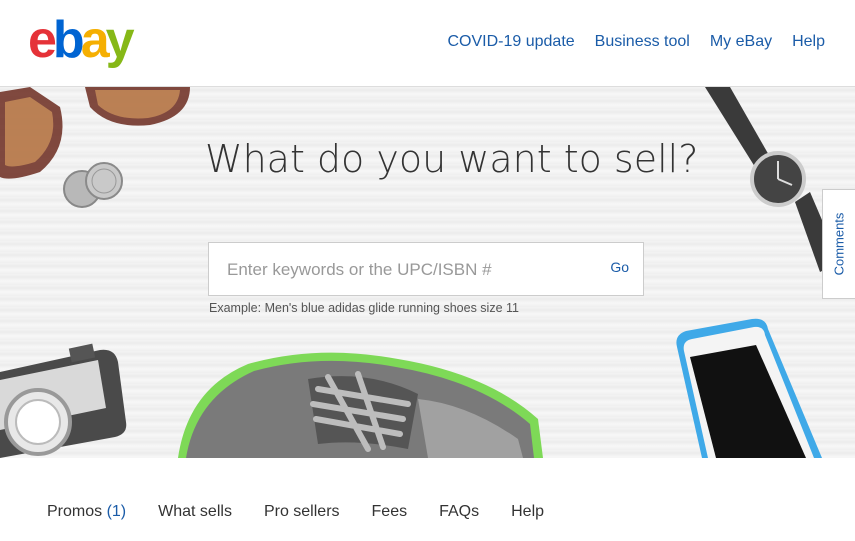 This screenshot has height=541, width=855. I want to click on ebay-logo: ebay, so click(81, 40).